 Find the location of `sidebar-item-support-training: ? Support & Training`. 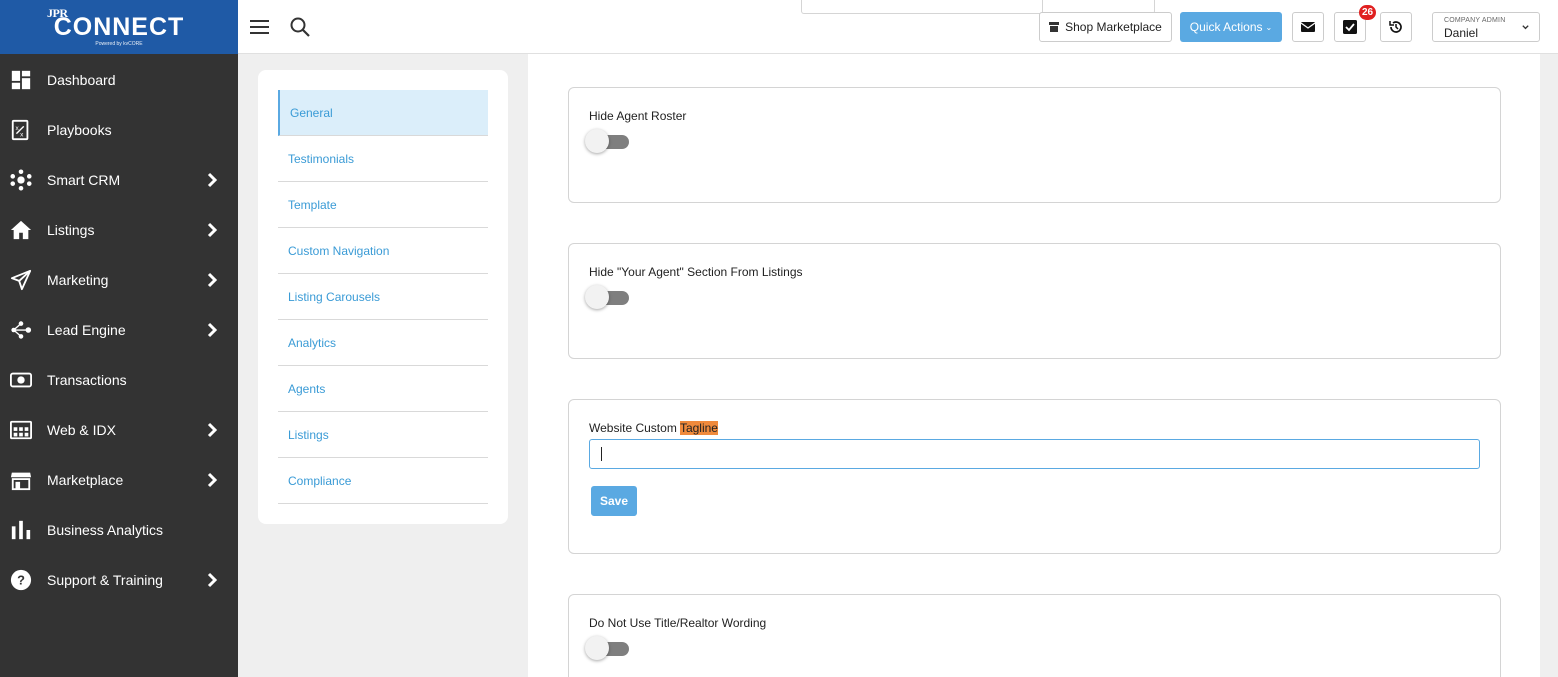

sidebar-item-support-training: ? Support & Training is located at coordinates (119, 580).